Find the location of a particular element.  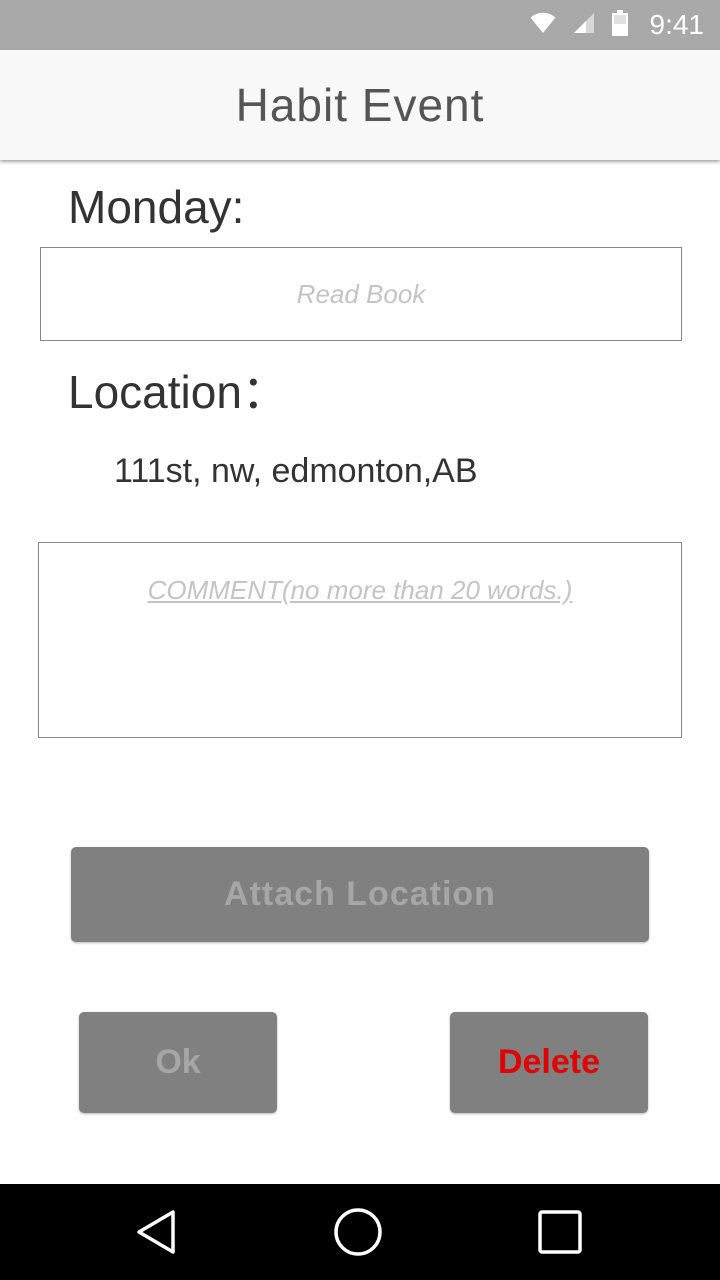

ok-button: Ok is located at coordinates (178, 1062).